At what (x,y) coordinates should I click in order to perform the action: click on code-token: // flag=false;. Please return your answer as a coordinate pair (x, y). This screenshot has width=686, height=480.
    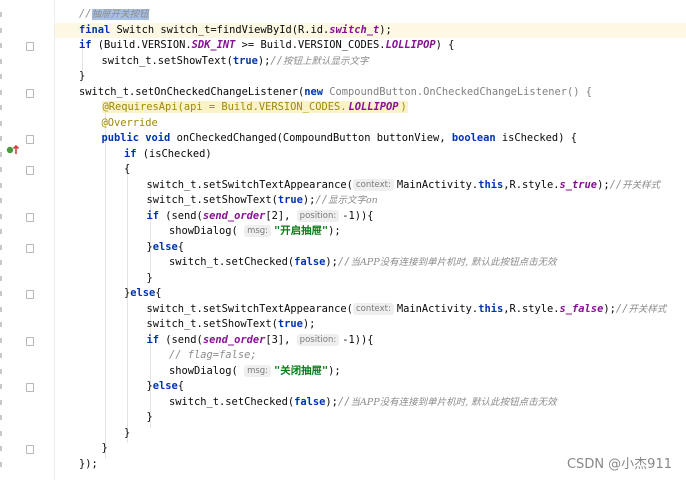
    Looking at the image, I should click on (213, 355).